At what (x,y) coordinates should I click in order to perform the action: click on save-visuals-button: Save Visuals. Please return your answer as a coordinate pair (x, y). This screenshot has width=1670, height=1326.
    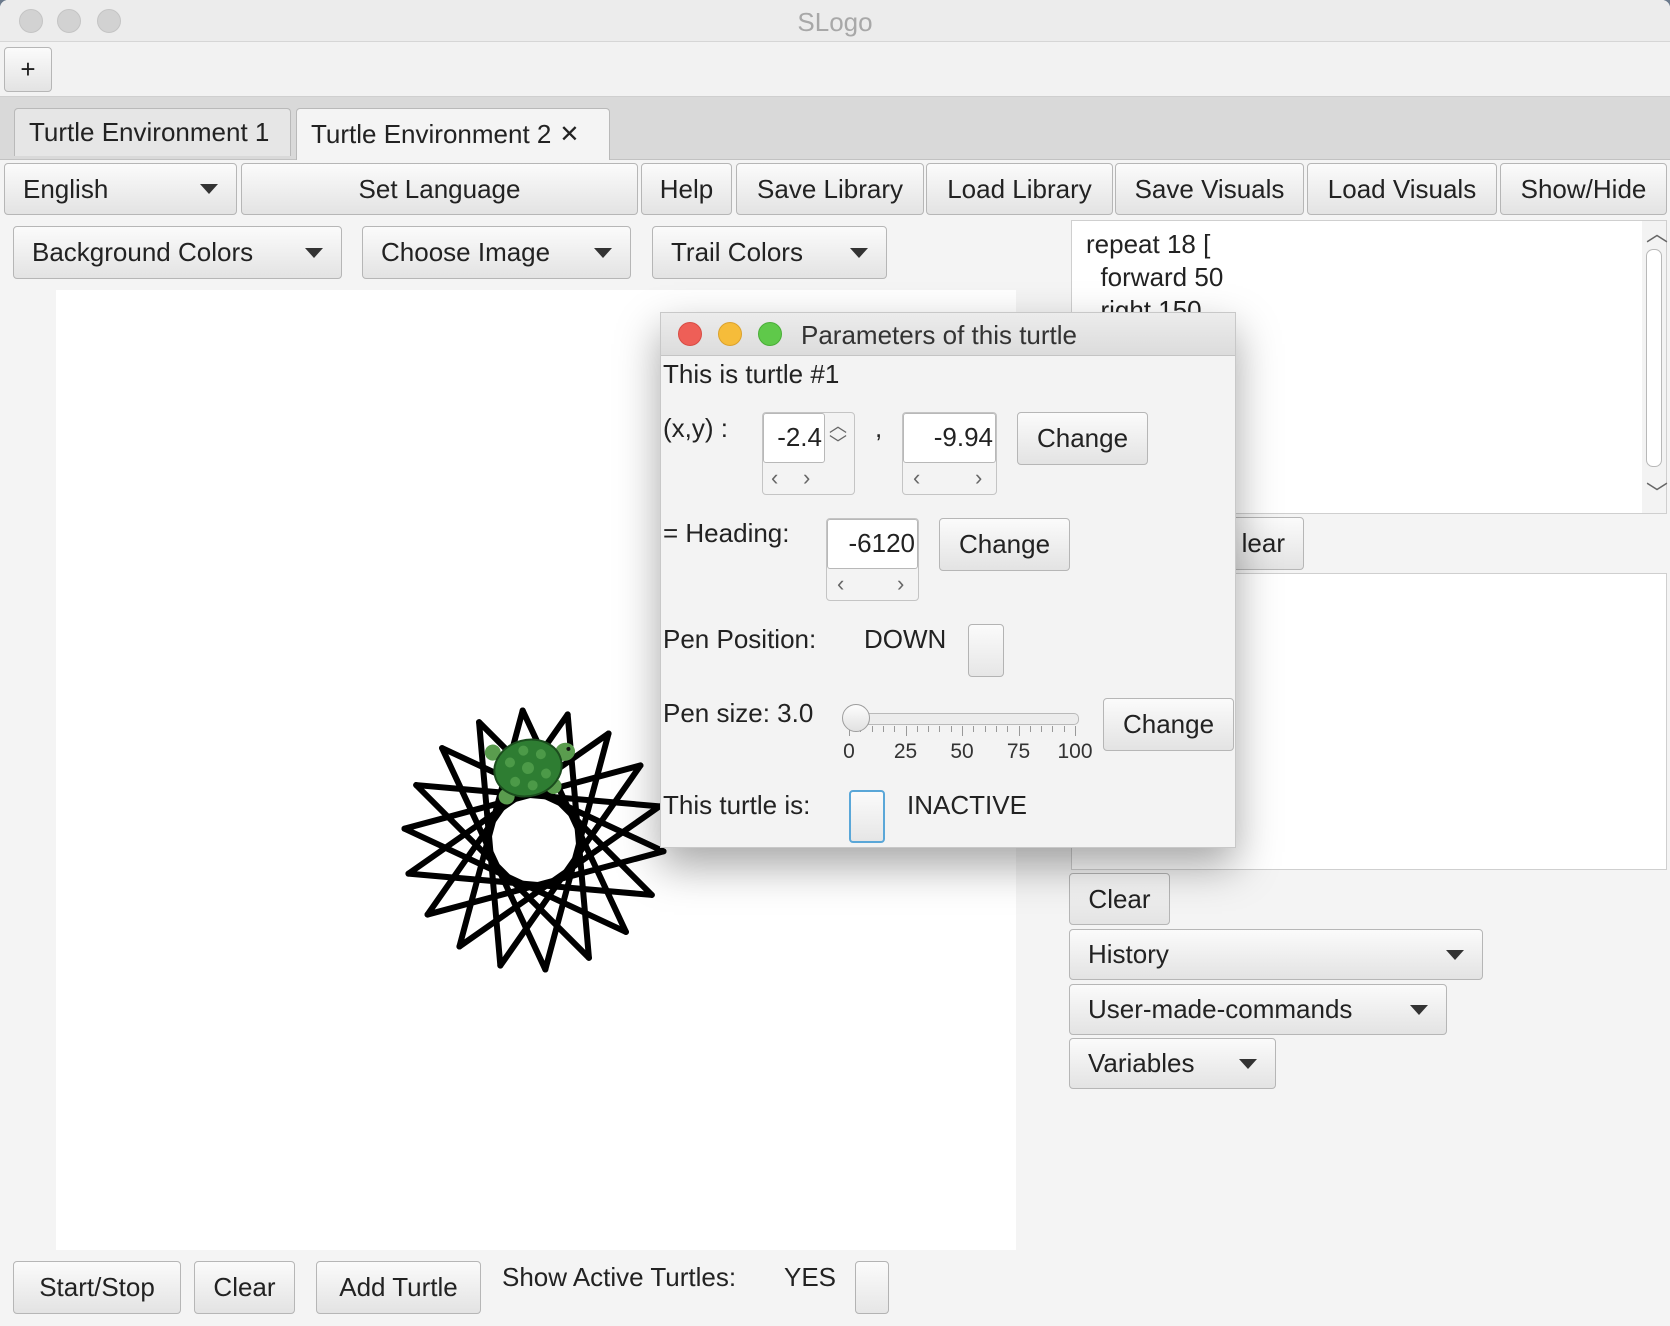
    Looking at the image, I should click on (1209, 189).